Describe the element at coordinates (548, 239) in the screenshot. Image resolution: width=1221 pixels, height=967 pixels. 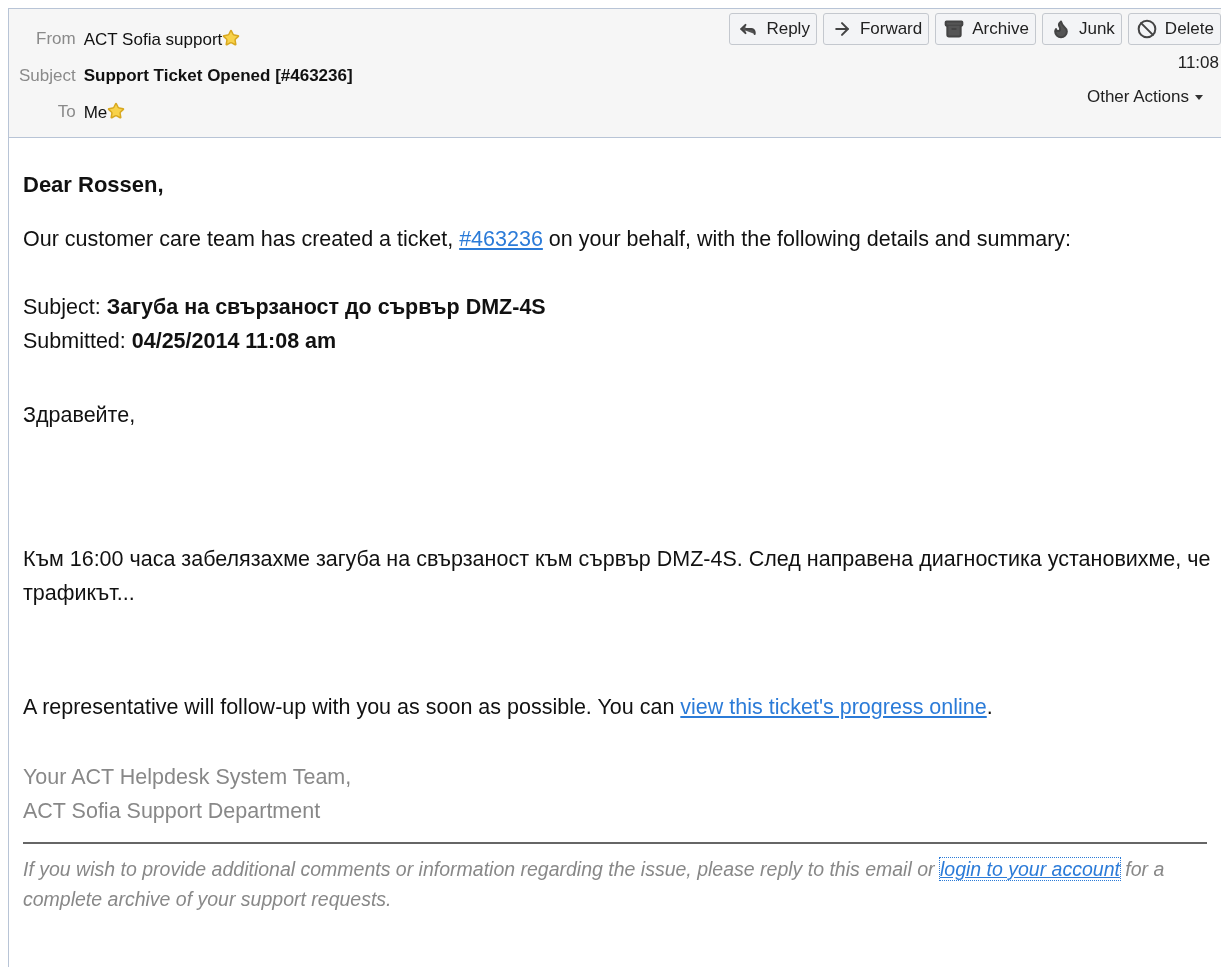
I see `body-paragraph: Our customer care team has created a ticket, #463236 on your behalf, with the following details and summary:` at that location.